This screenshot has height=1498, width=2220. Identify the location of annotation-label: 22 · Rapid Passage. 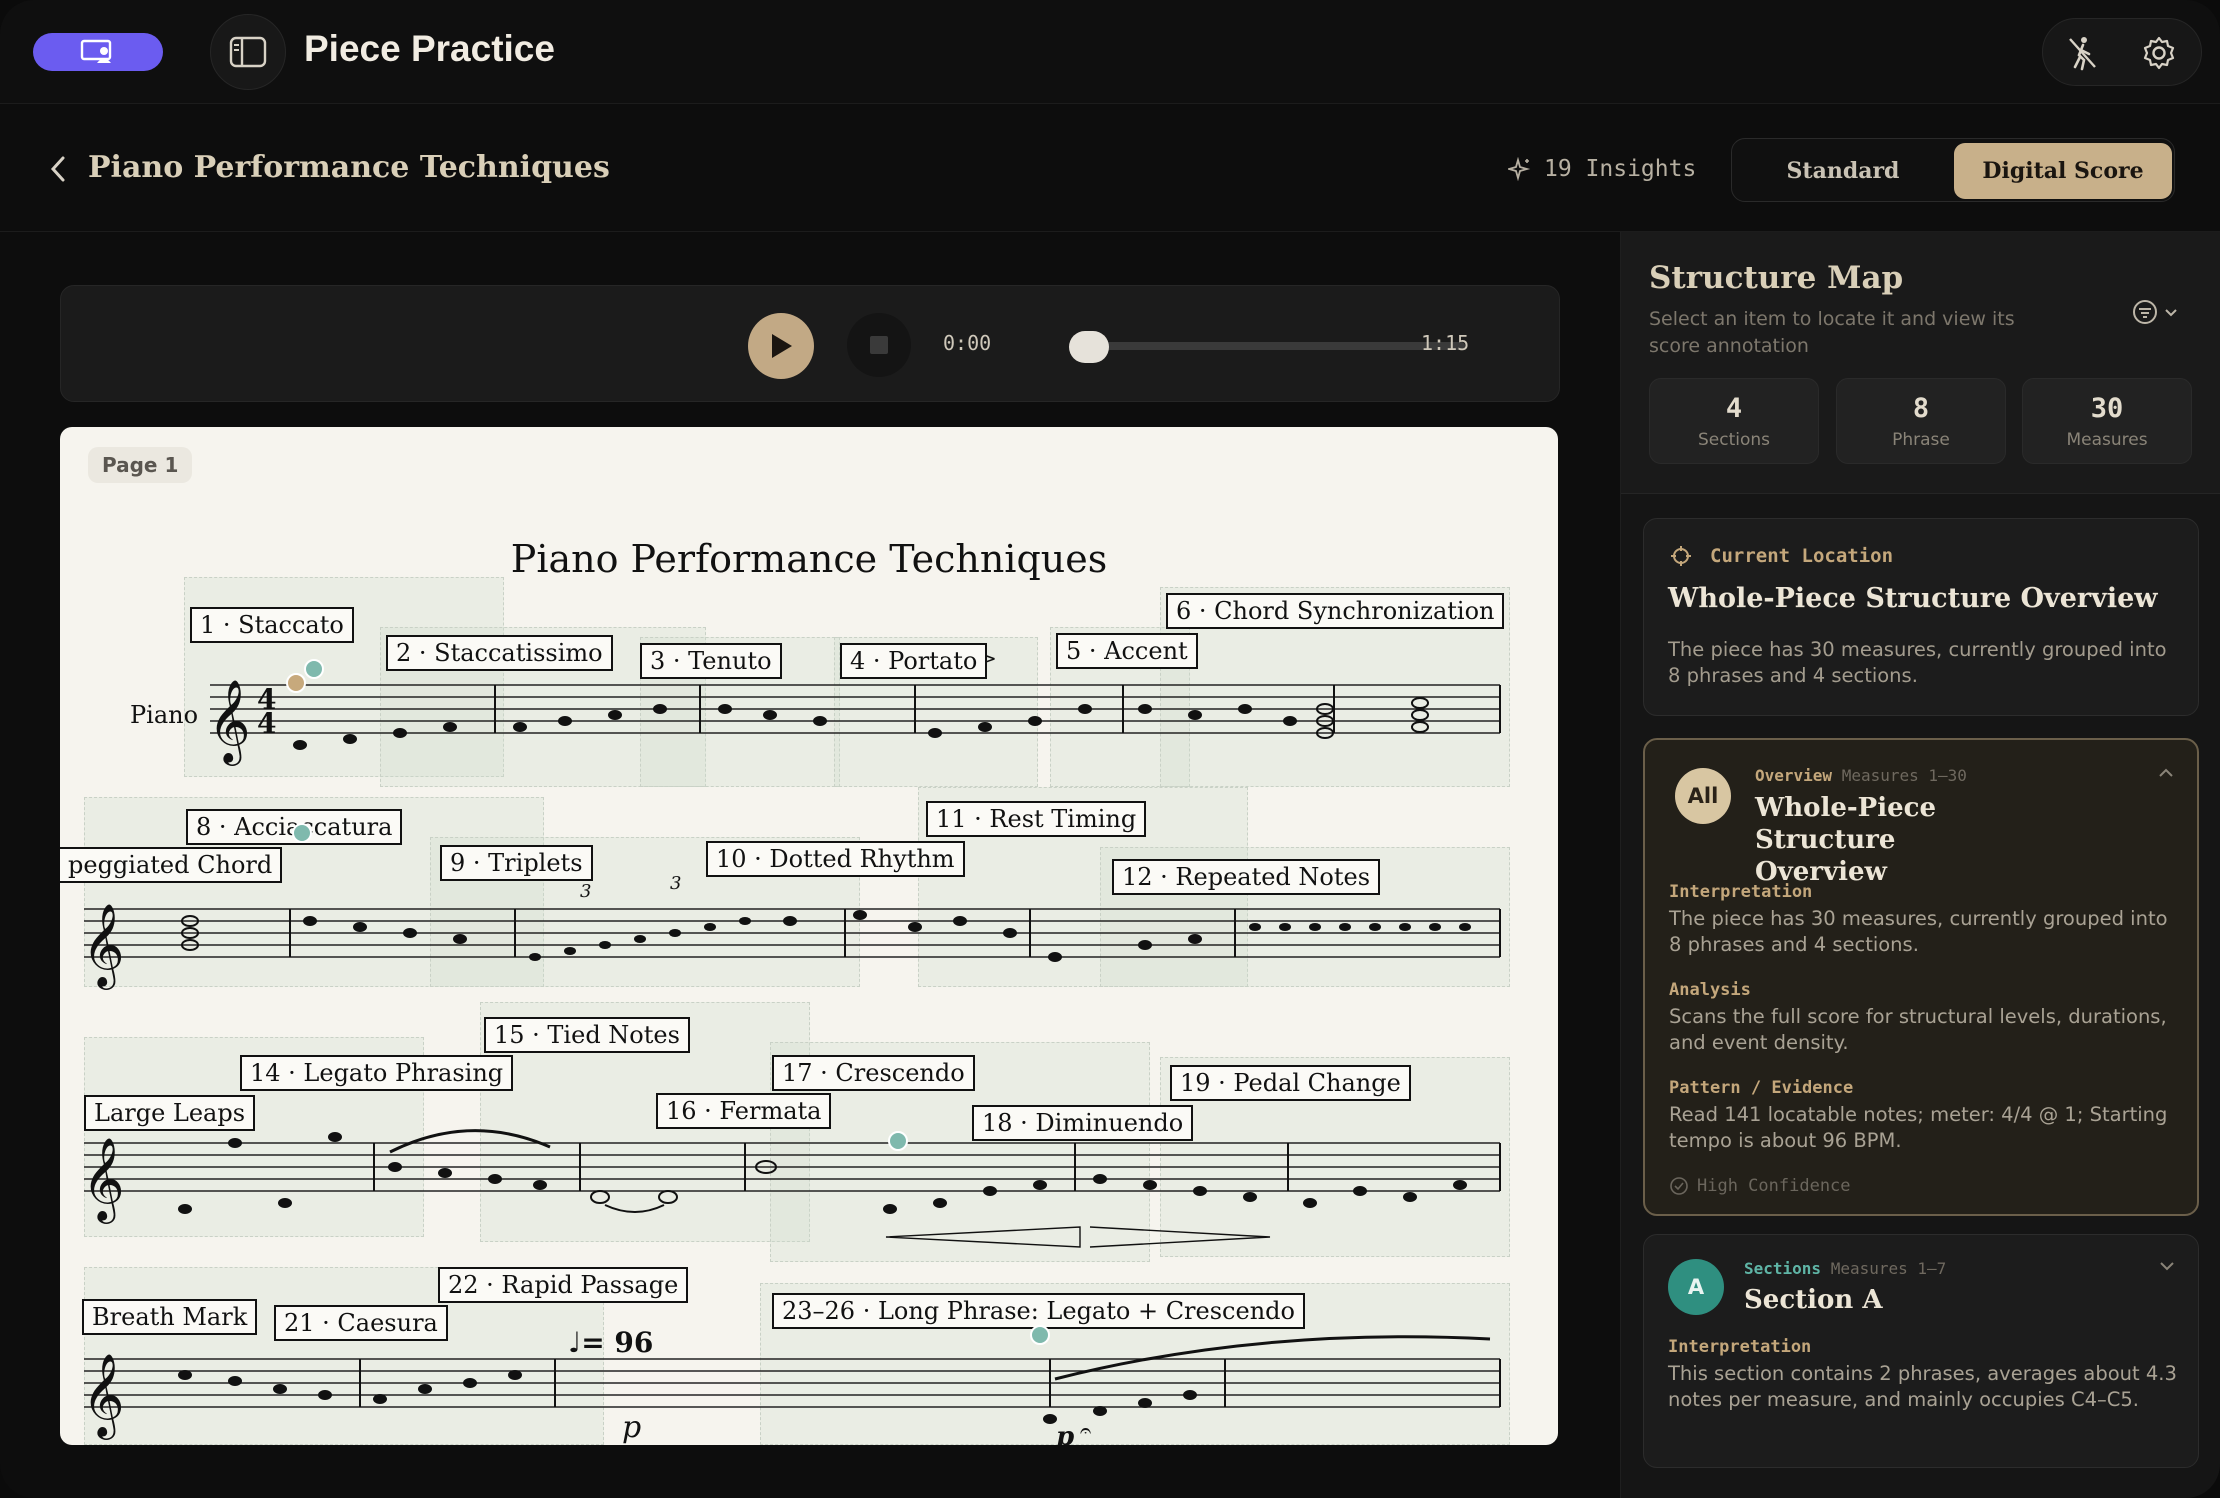
(563, 1285).